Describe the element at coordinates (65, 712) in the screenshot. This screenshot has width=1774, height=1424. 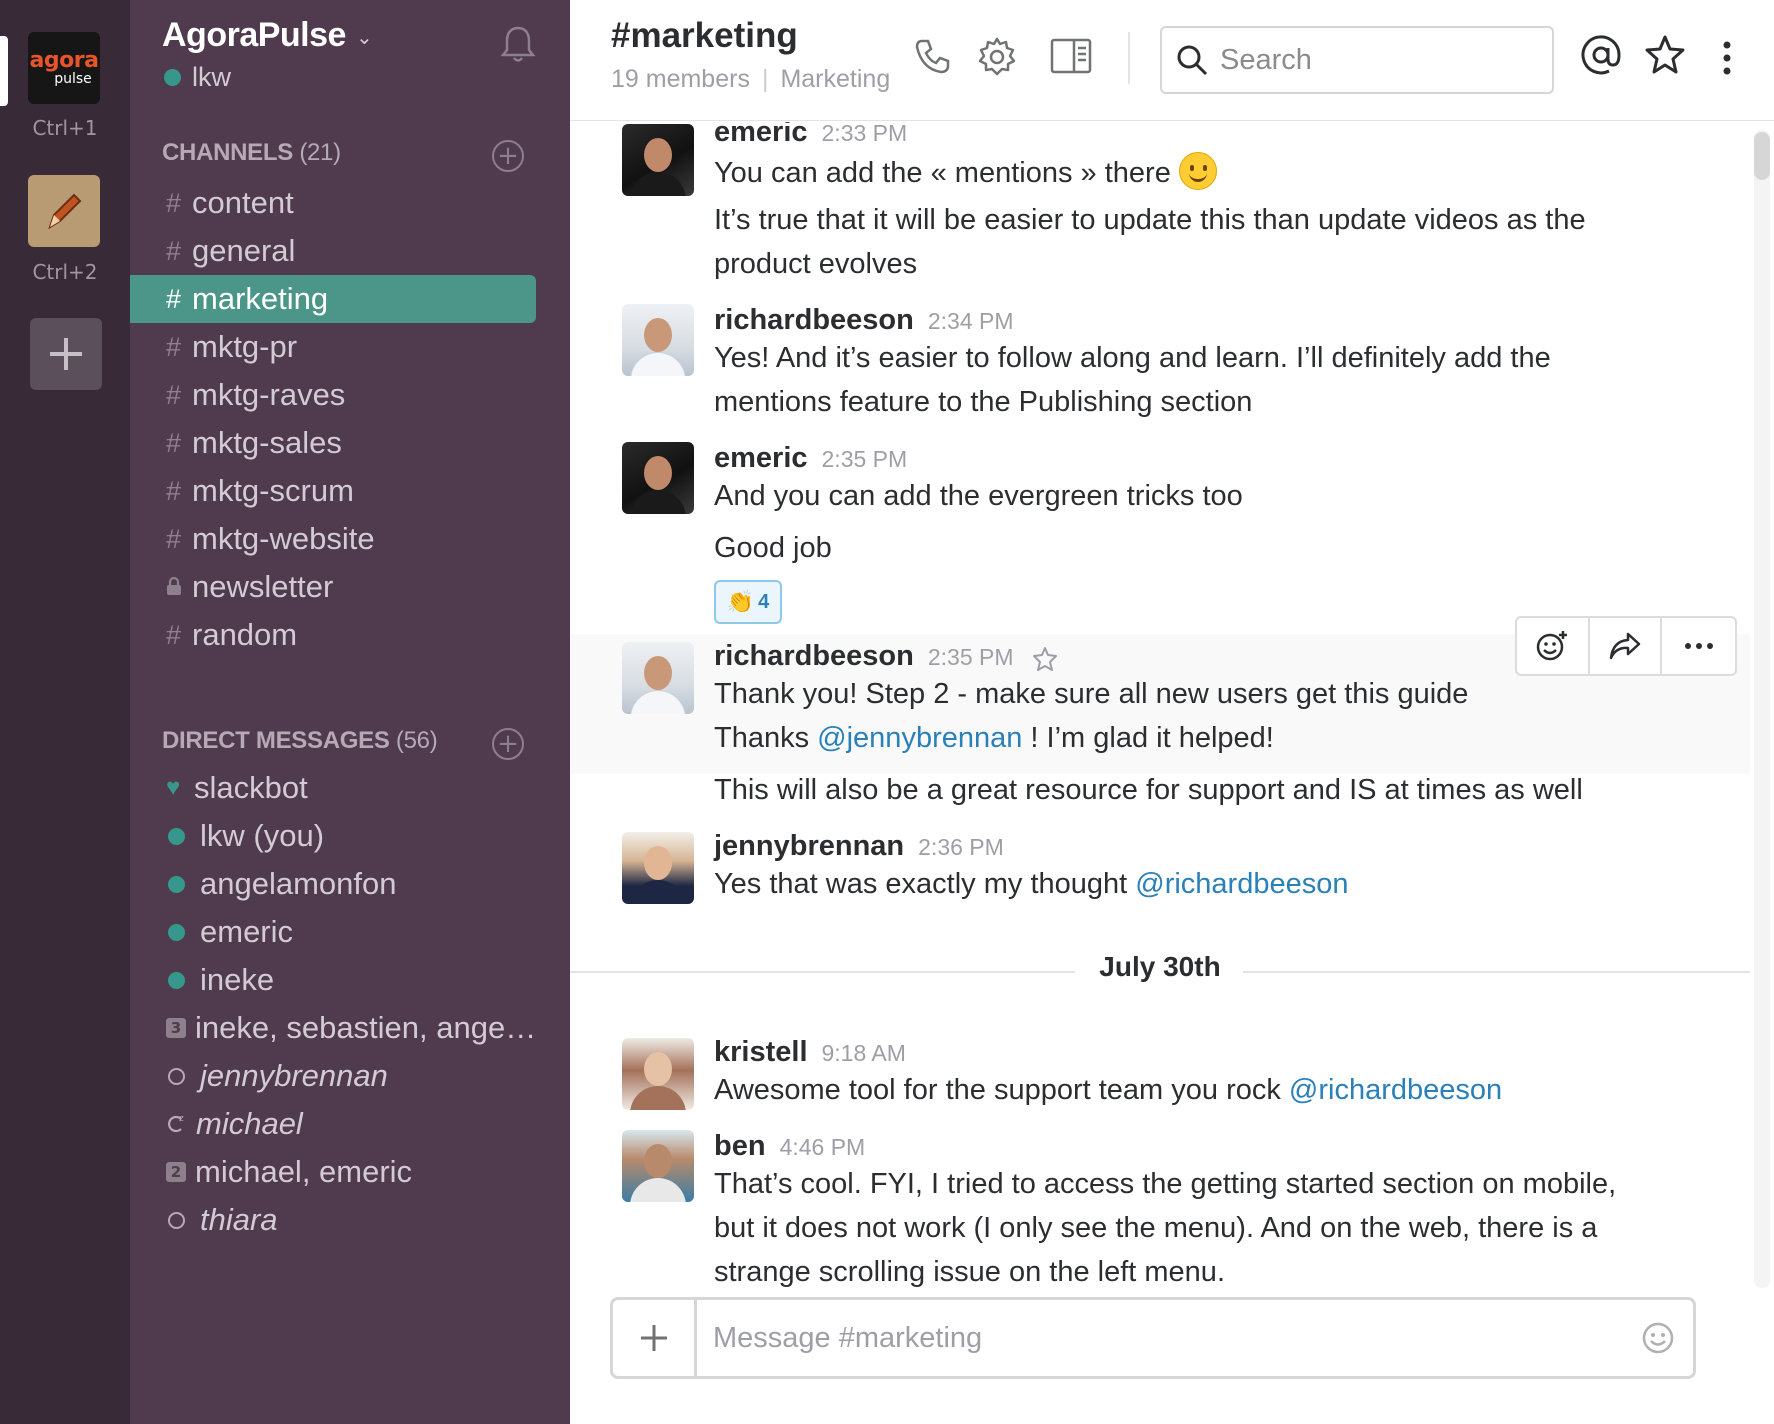
I see `team-switcher: agora pulse Ctrl+1 Ctrl+2` at that location.